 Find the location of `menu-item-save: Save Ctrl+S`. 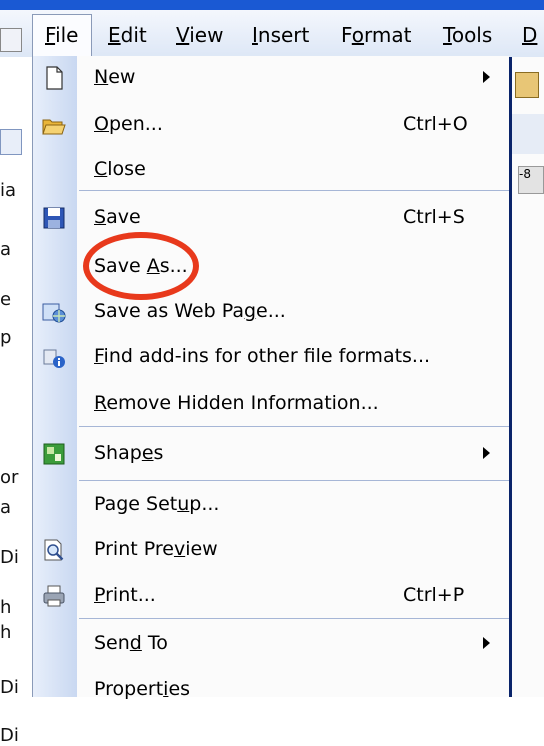

menu-item-save: Save Ctrl+S is located at coordinates (271, 218).